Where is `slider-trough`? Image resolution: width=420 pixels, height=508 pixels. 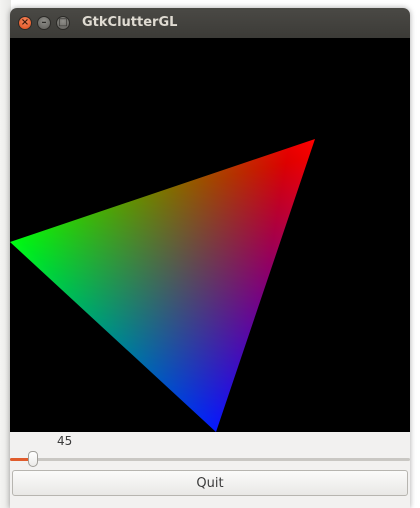 slider-trough is located at coordinates (210, 459).